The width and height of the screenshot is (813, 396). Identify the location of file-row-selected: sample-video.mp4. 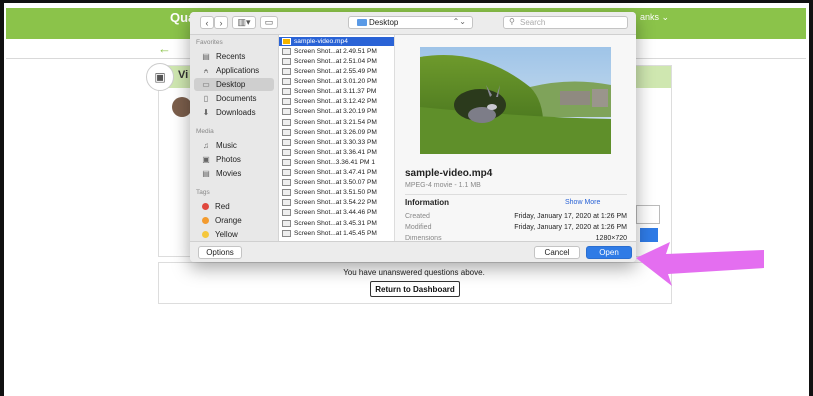
(336, 41).